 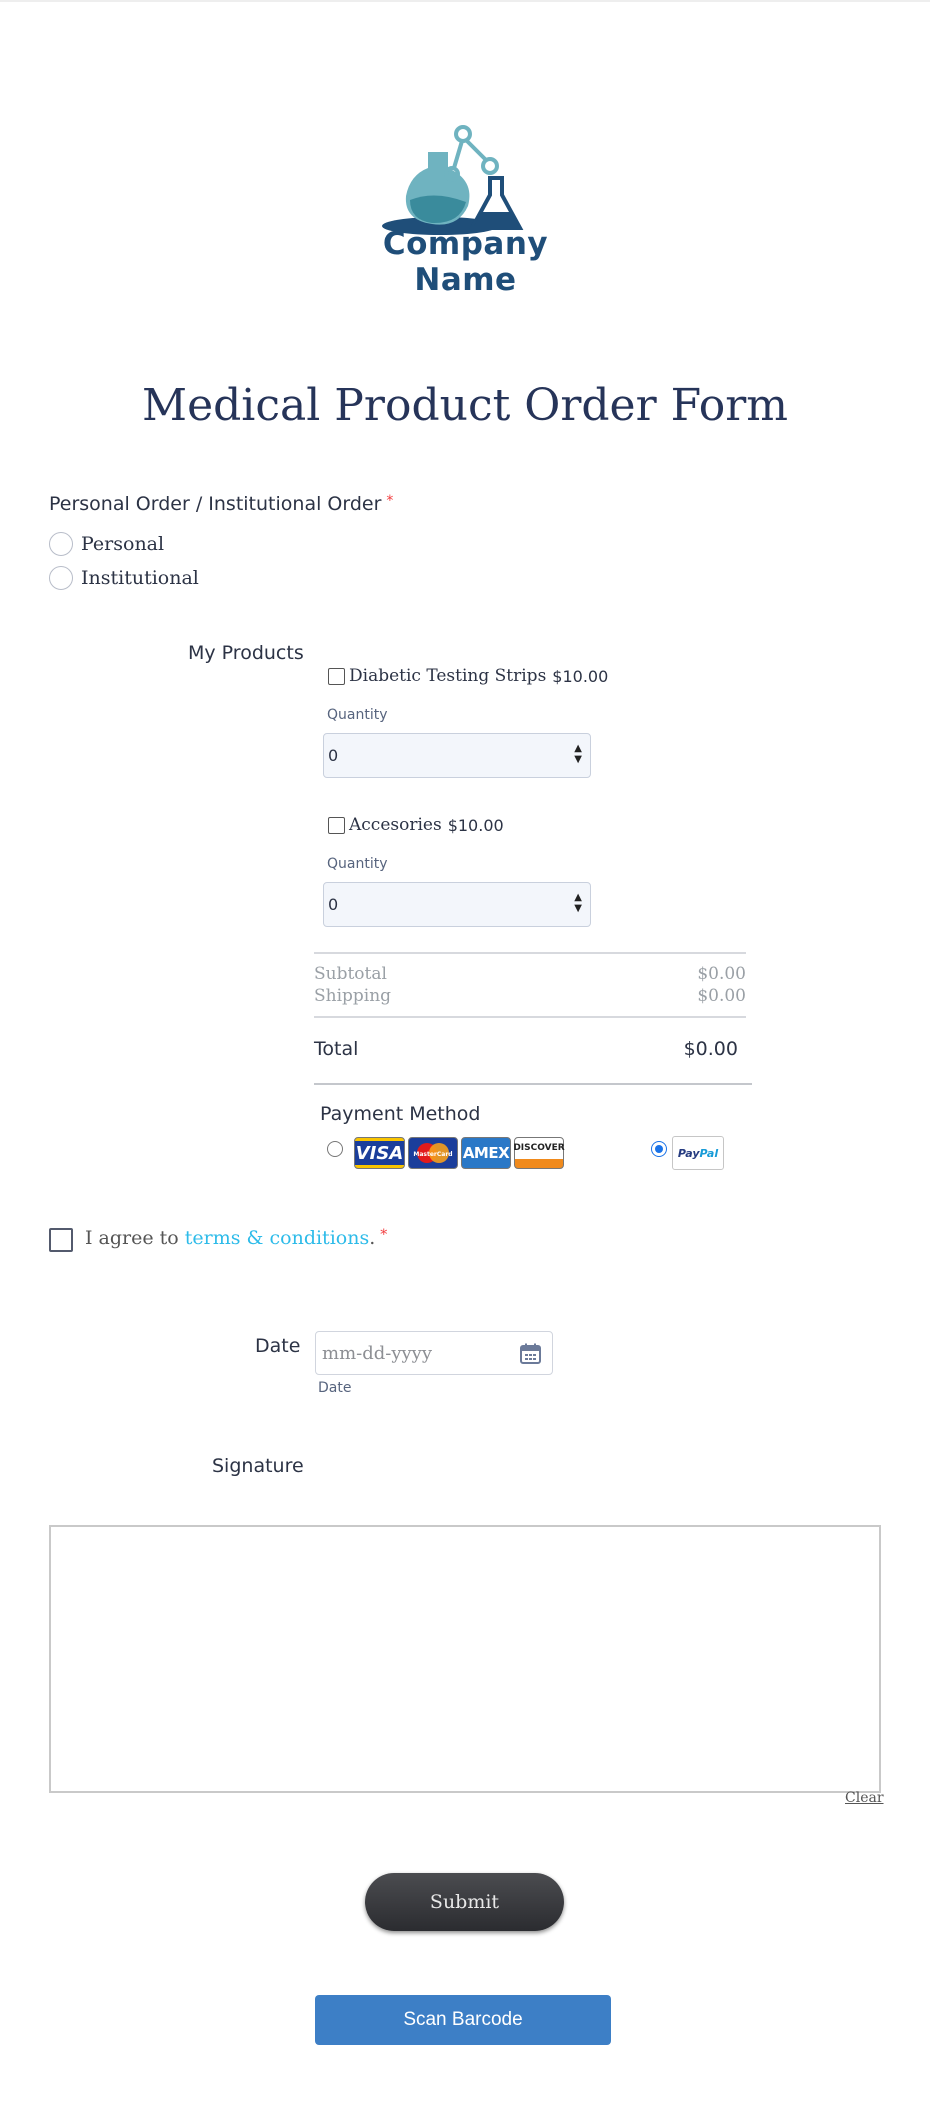 I want to click on signature-label: Signature, so click(x=258, y=1466).